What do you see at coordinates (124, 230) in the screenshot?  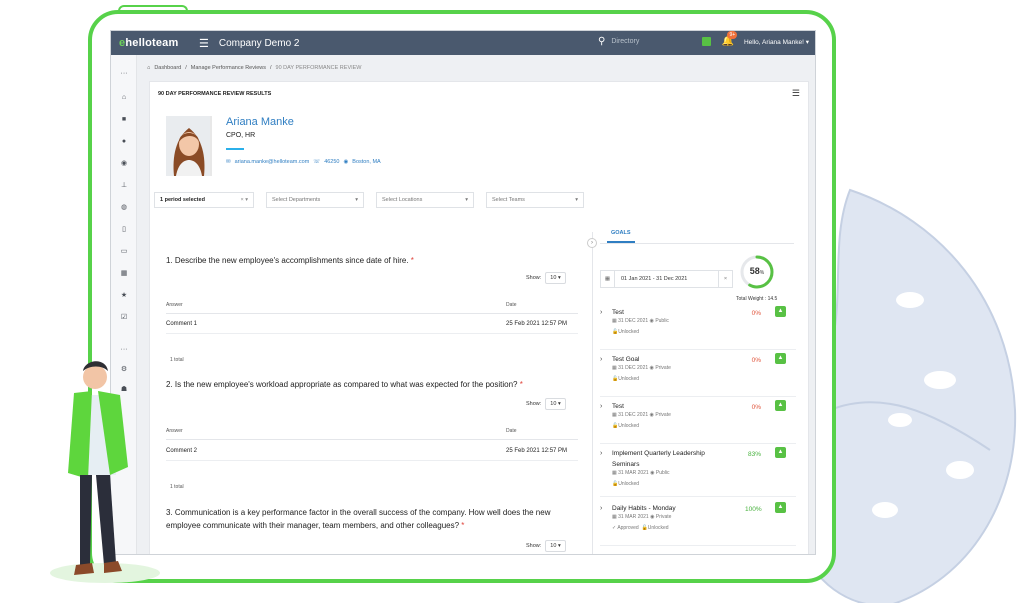 I see `clipboard-icon: ▯` at bounding box center [124, 230].